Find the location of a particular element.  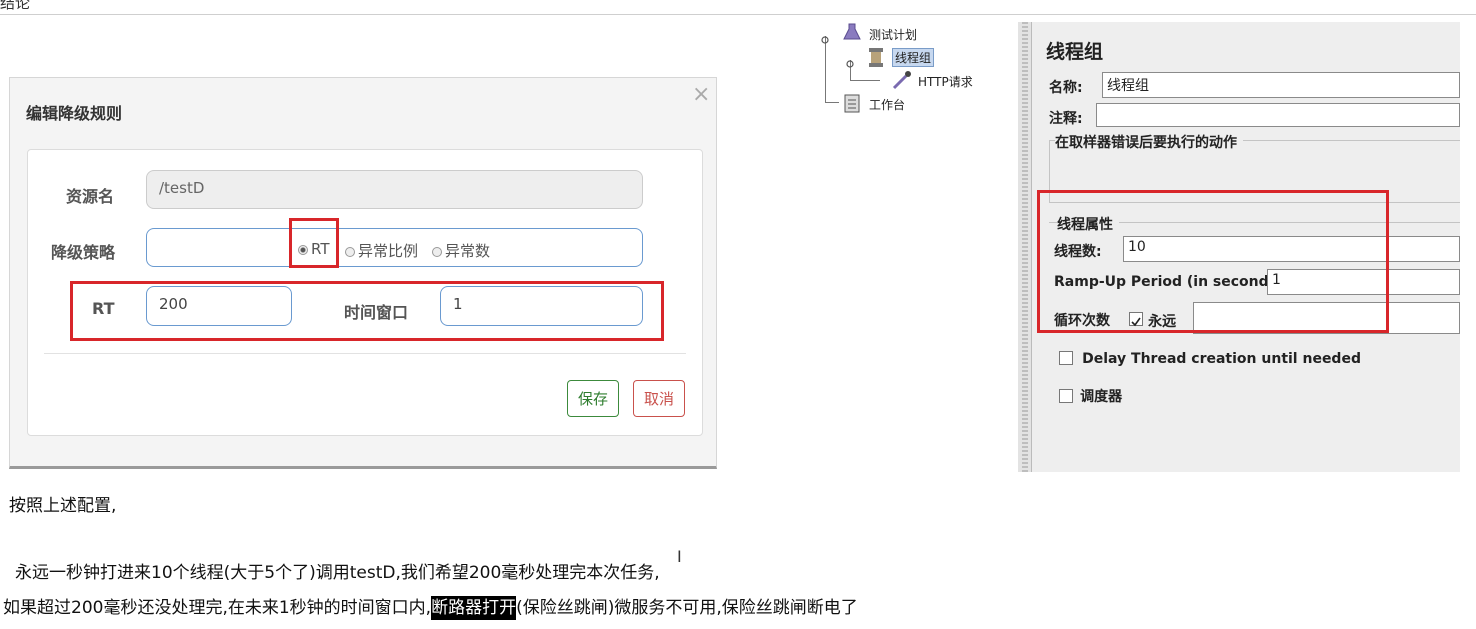

pipette-icon is located at coordinates (902, 82).